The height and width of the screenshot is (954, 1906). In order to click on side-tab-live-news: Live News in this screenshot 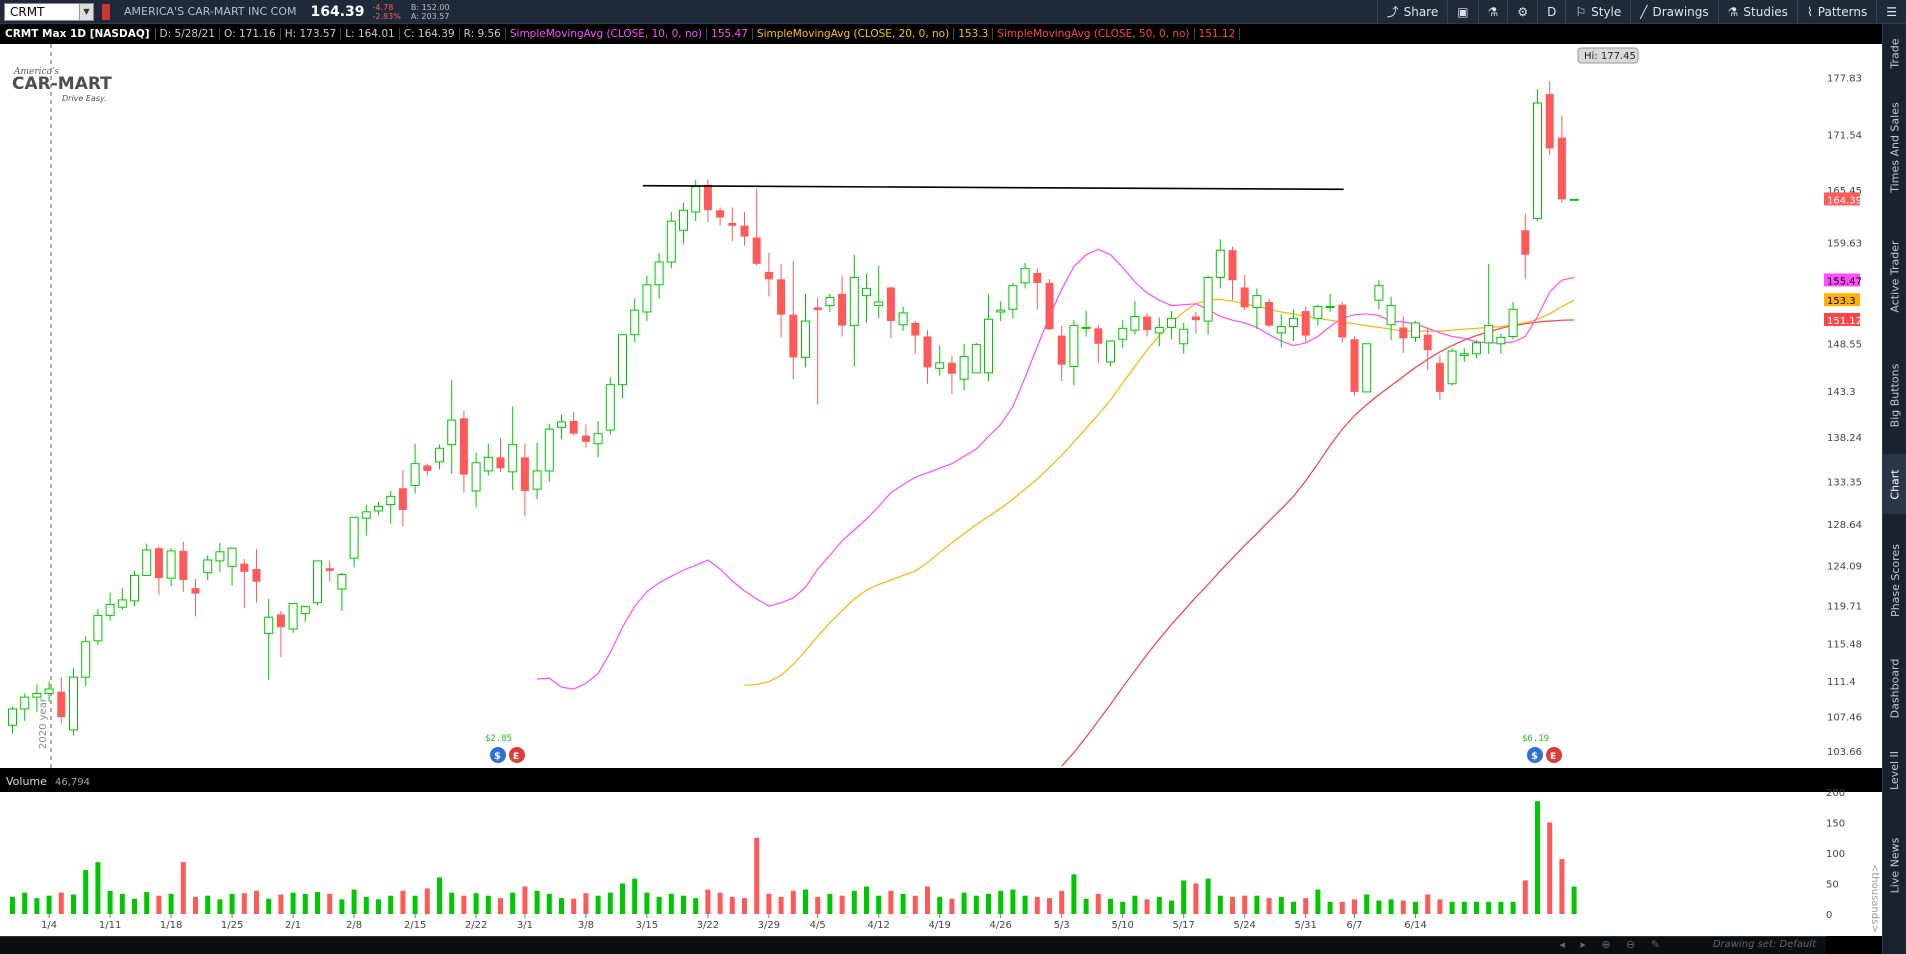, I will do `click(1894, 865)`.